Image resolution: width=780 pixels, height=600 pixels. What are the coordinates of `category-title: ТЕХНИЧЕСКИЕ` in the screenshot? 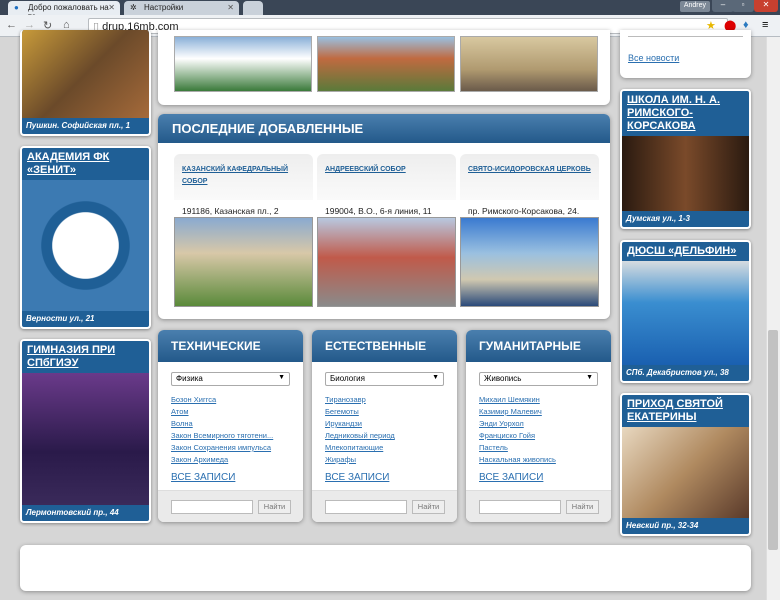 It's located at (230, 346).